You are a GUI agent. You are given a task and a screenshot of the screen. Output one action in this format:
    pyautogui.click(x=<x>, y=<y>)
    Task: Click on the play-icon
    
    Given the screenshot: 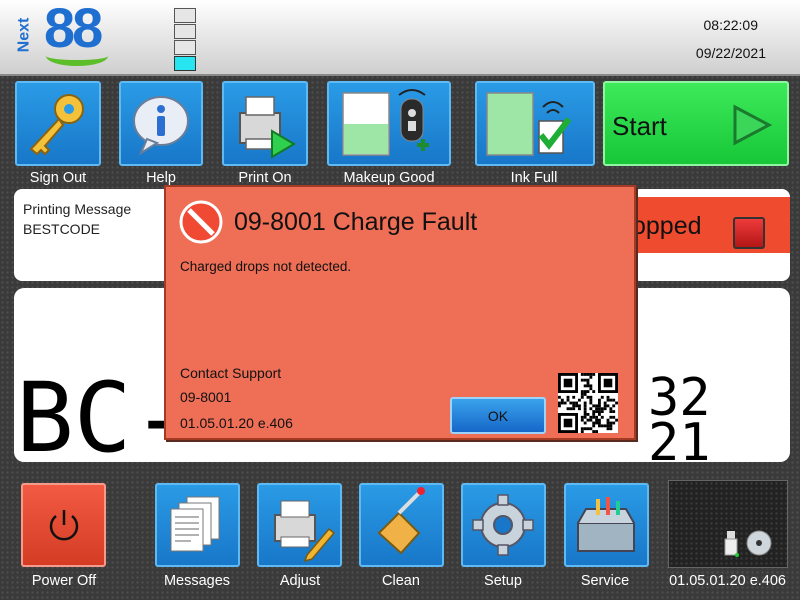 What is the action you would take?
    pyautogui.click(x=751, y=125)
    